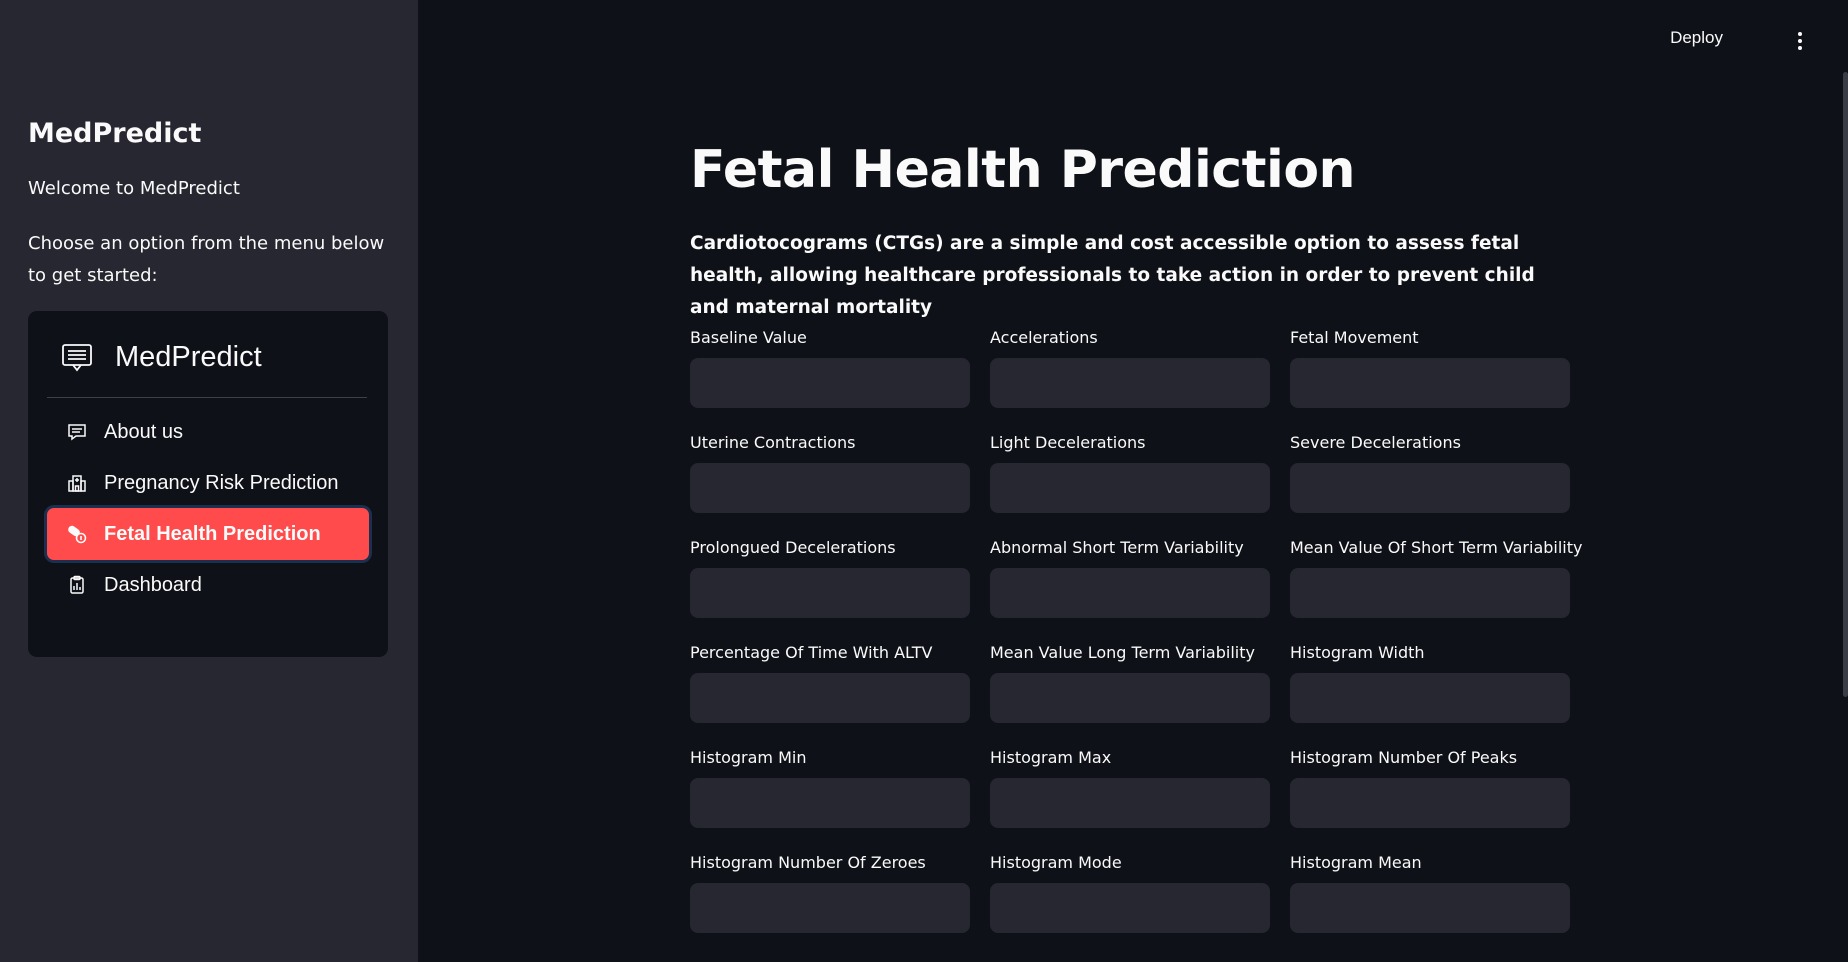  I want to click on histogram-mean-input, so click(1430, 908).